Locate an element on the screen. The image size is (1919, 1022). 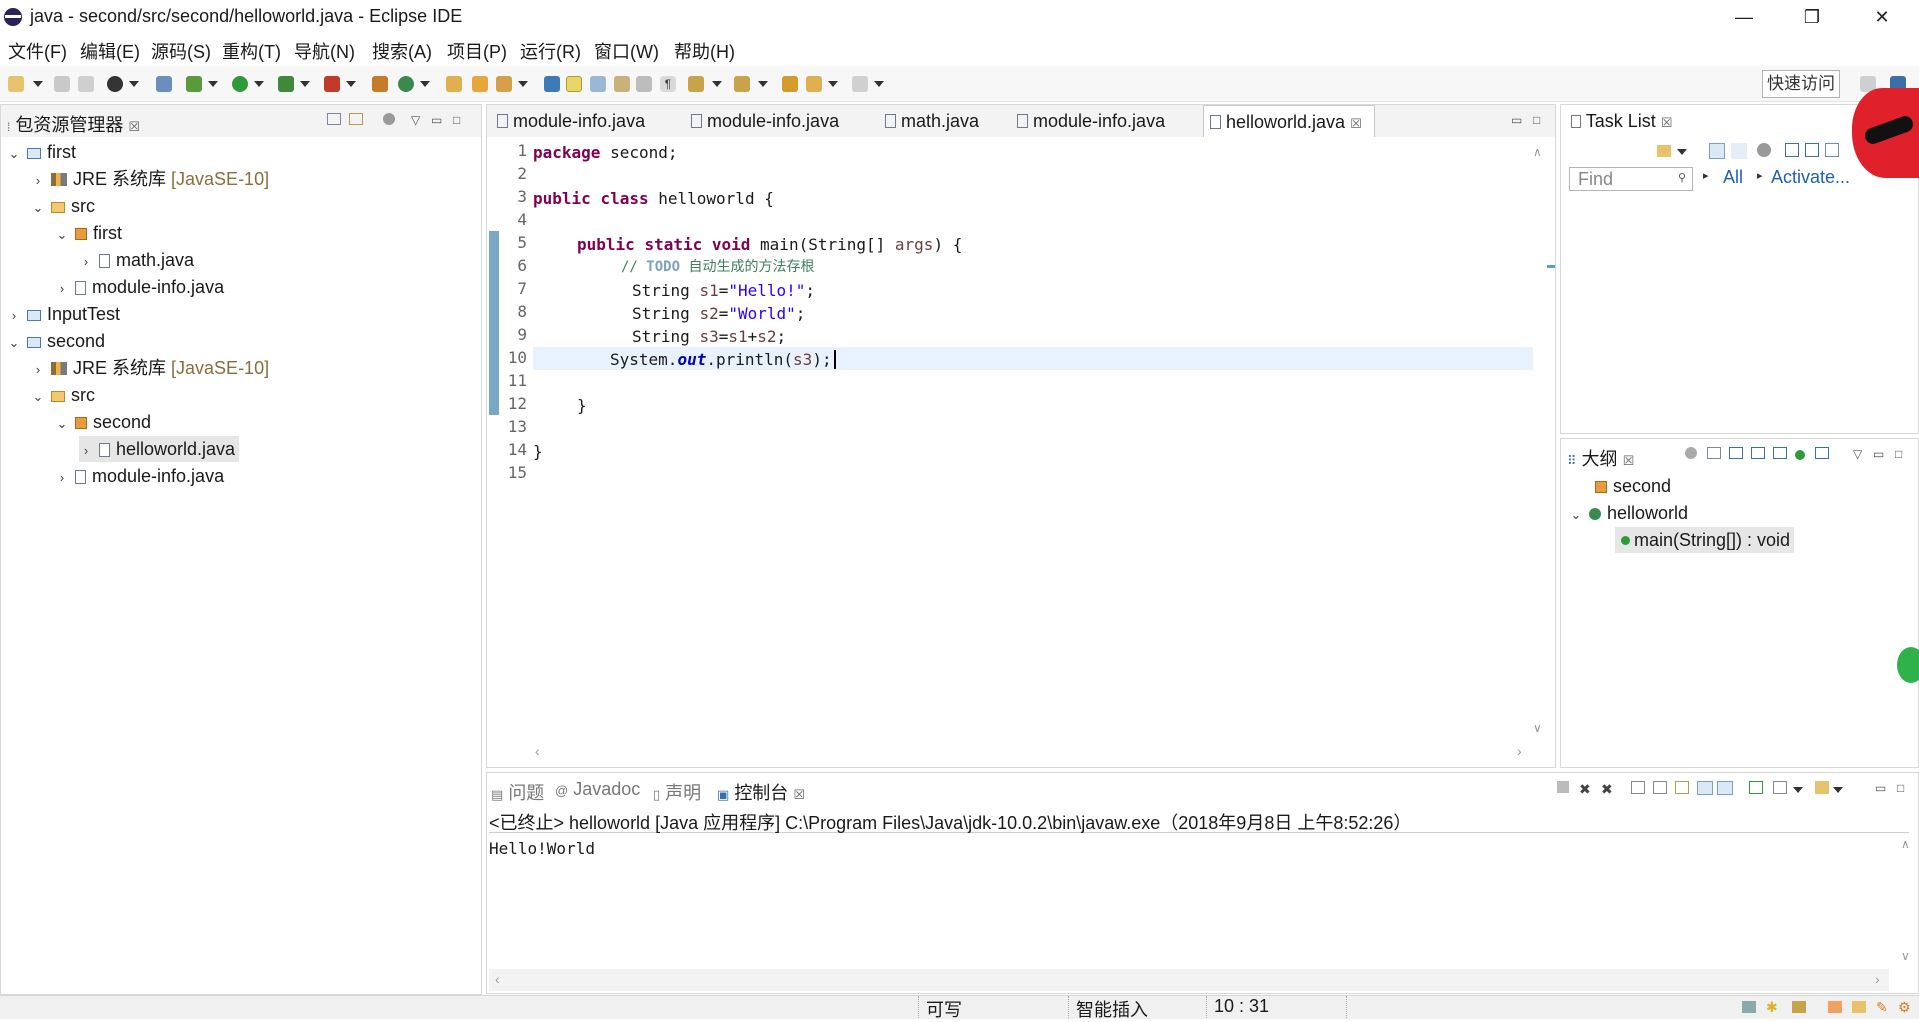
open-task-icon is located at coordinates (480, 84).